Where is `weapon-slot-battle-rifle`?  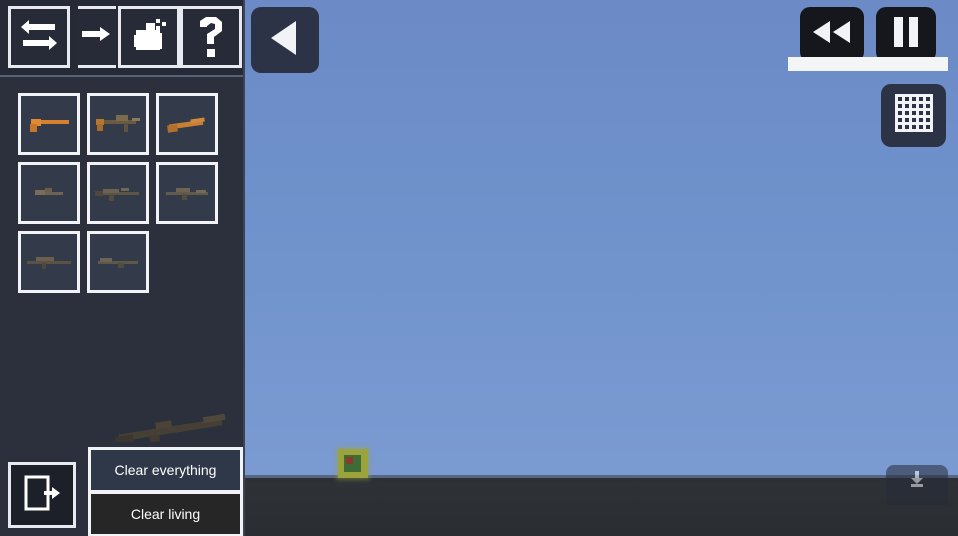
weapon-slot-battle-rifle is located at coordinates (187, 193).